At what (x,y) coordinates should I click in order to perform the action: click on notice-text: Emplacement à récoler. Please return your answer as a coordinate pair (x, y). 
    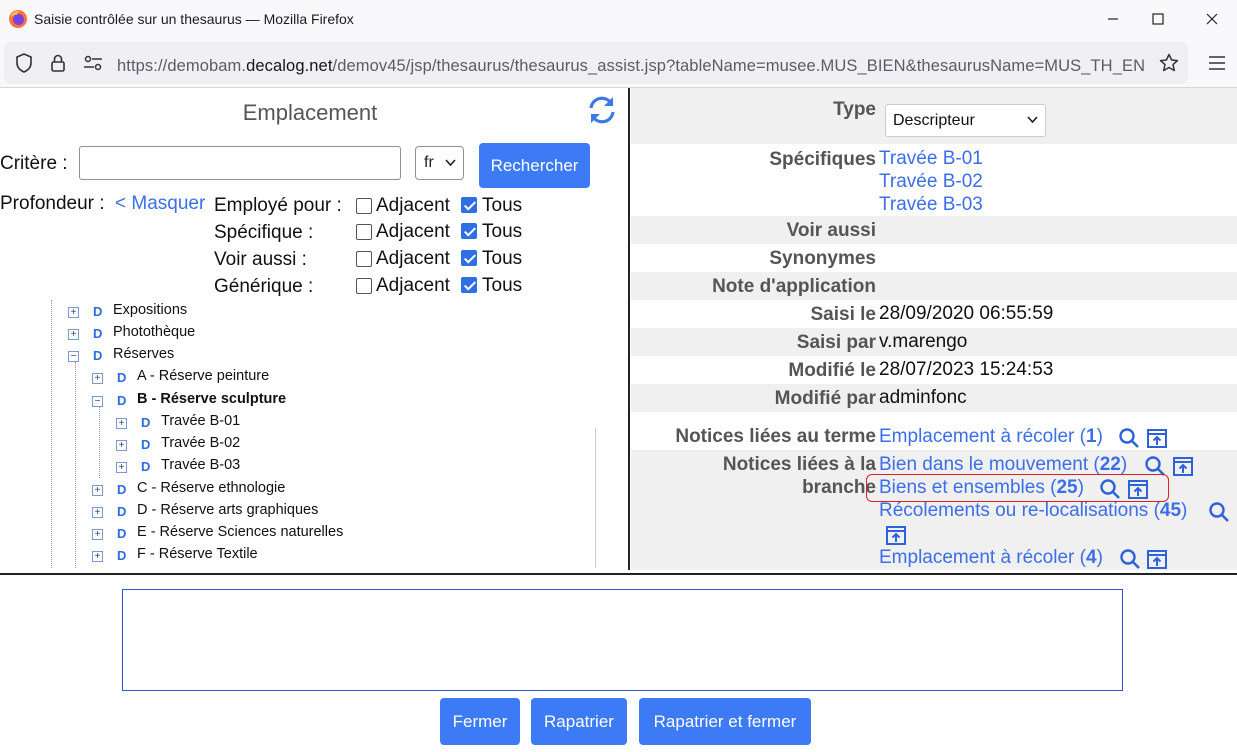
    Looking at the image, I should click on (977, 557).